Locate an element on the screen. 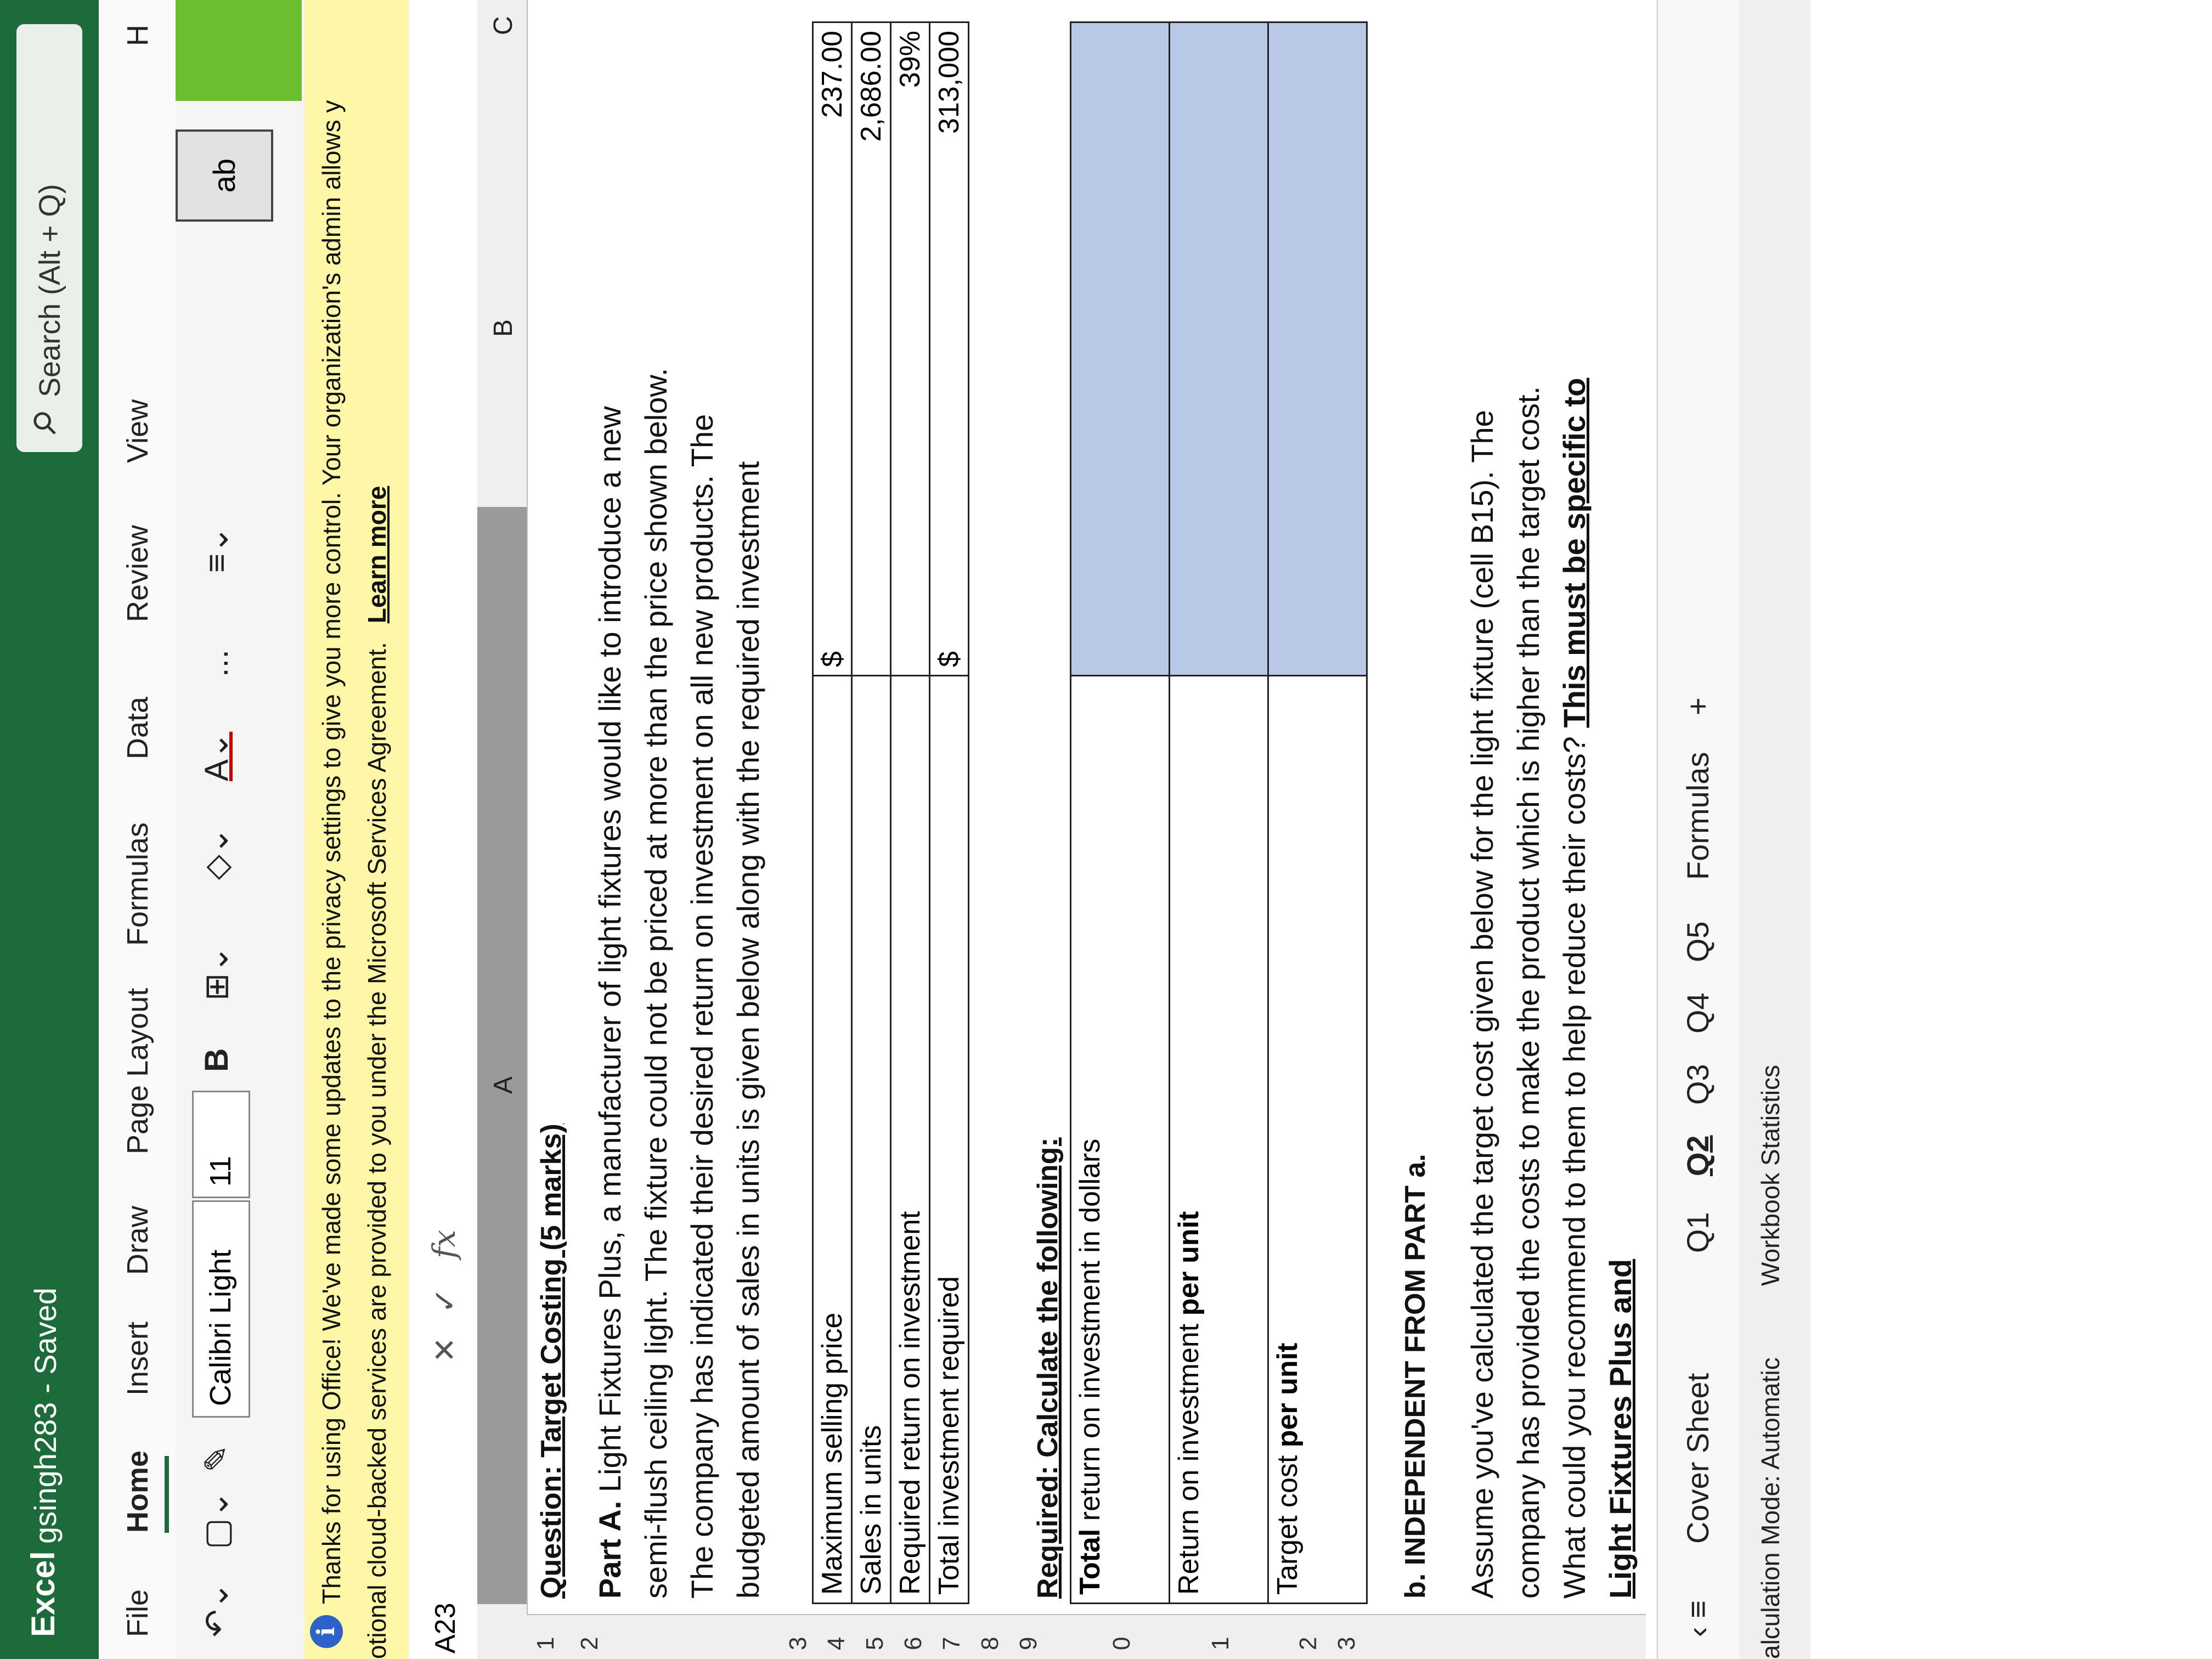 This screenshot has width=2212, height=1659. tab-q4: Q4 is located at coordinates (1698, 1013).